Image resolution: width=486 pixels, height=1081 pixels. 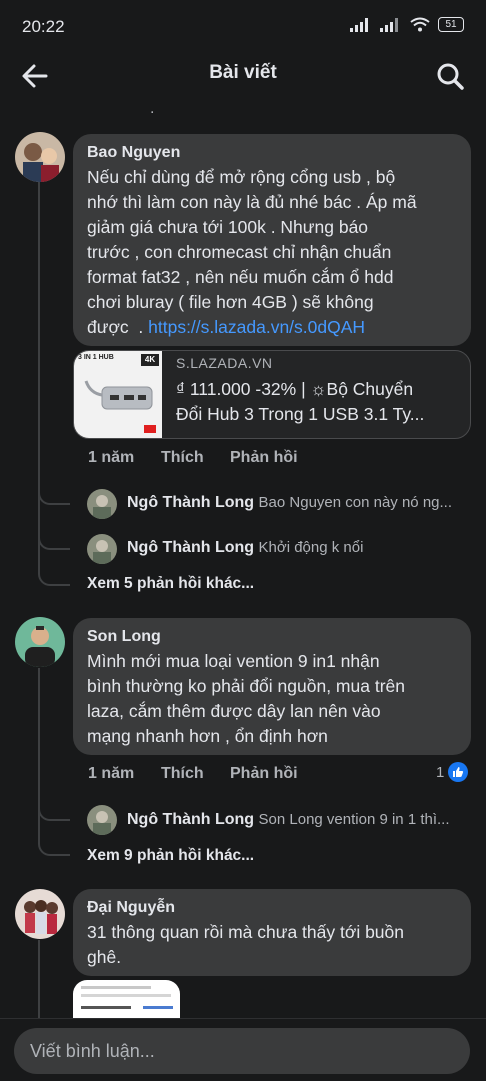 I want to click on thumb-4k-badge: 4K, so click(x=150, y=360).